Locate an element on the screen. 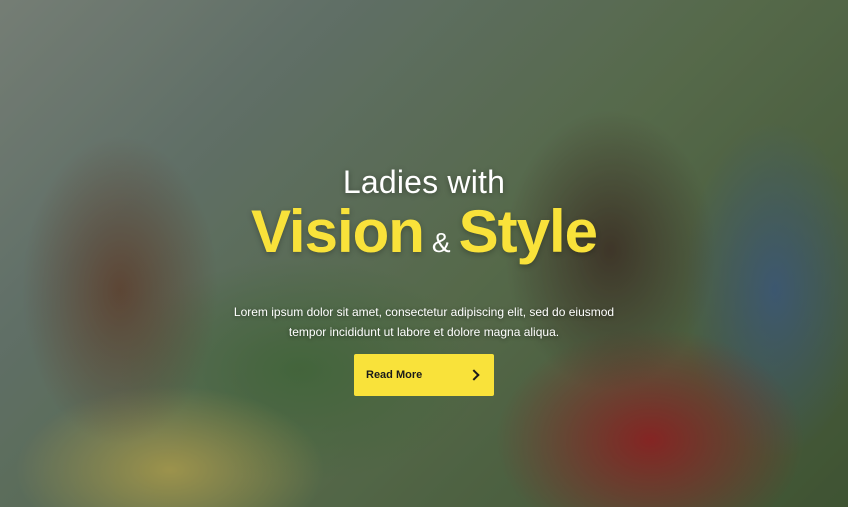  headline-vision: Vision is located at coordinates (337, 231).